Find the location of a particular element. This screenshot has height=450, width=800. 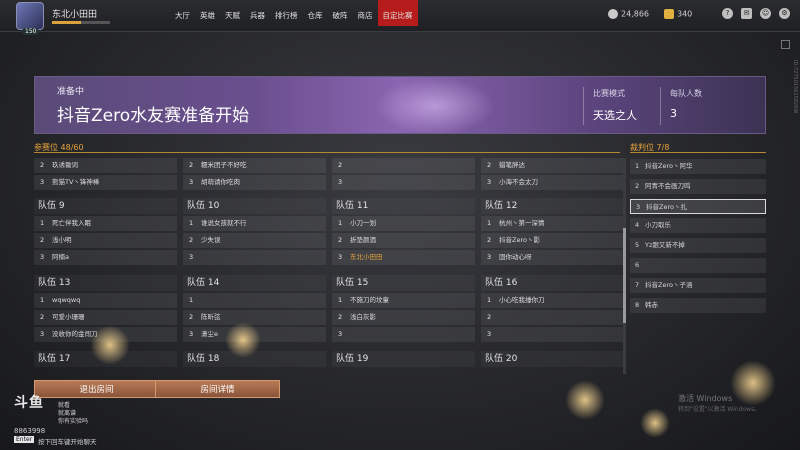

mail-icon: ✉ is located at coordinates (746, 13).